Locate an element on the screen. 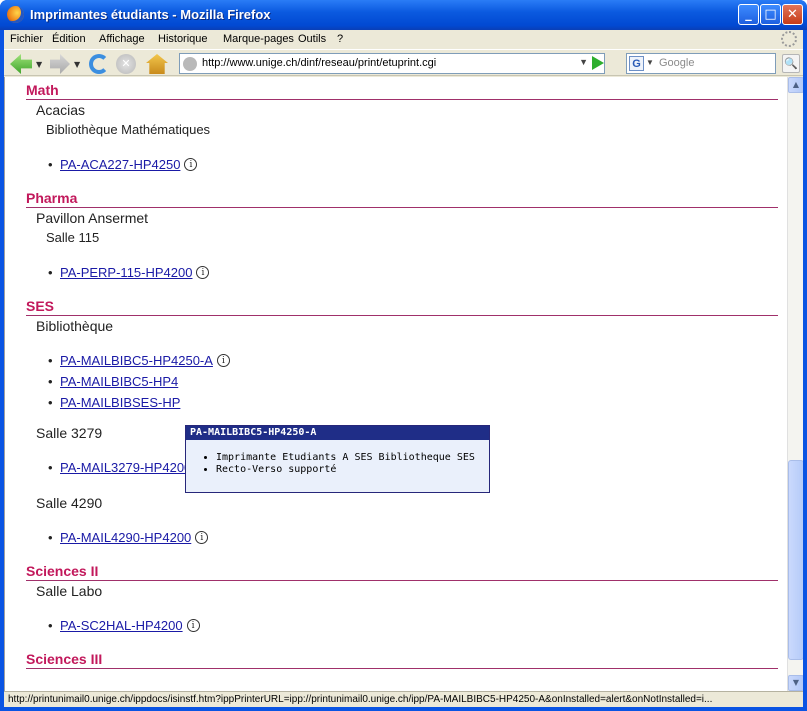 The height and width of the screenshot is (711, 807). room-label: Salle 3279 is located at coordinates (69, 433).